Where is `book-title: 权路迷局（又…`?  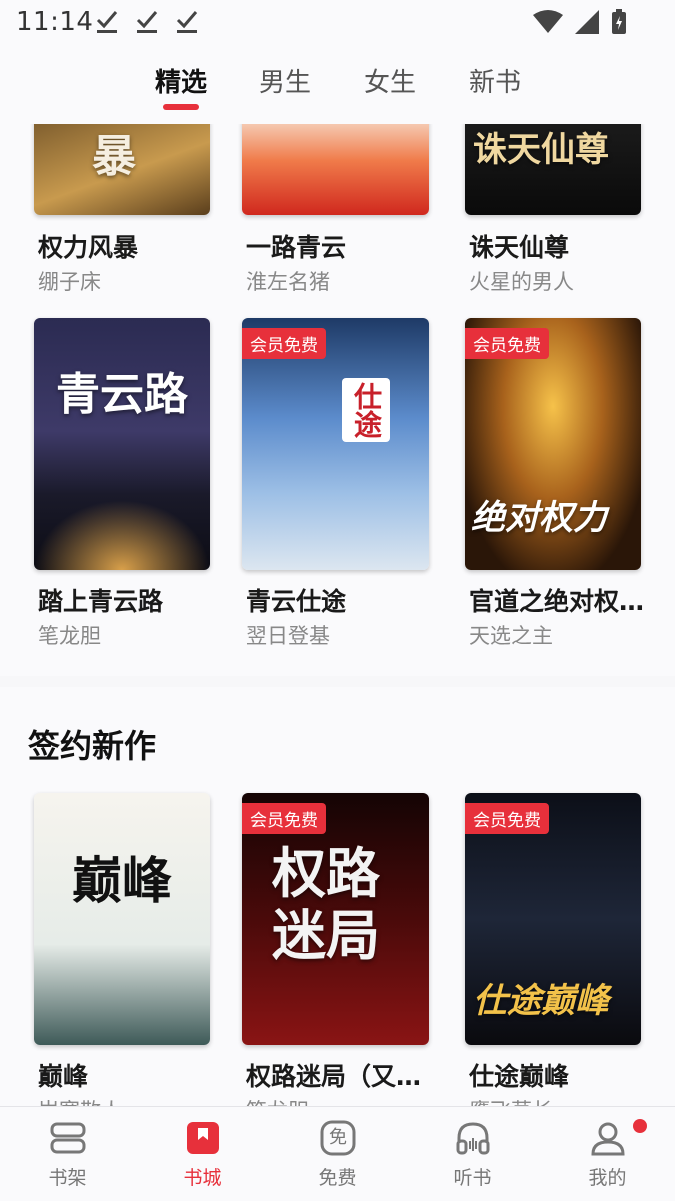 book-title: 权路迷局（又… is located at coordinates (333, 1075).